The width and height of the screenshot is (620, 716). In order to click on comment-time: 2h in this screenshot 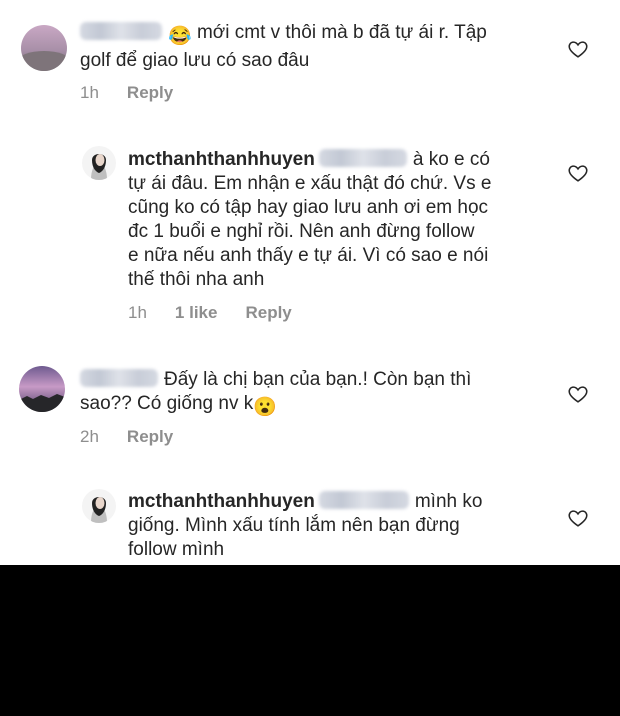, I will do `click(89, 436)`.